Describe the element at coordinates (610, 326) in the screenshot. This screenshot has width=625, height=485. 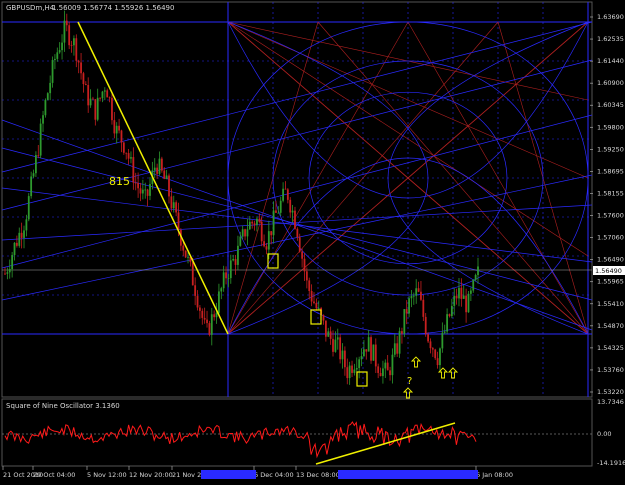
I see `price-tick-label: 1.54870` at that location.